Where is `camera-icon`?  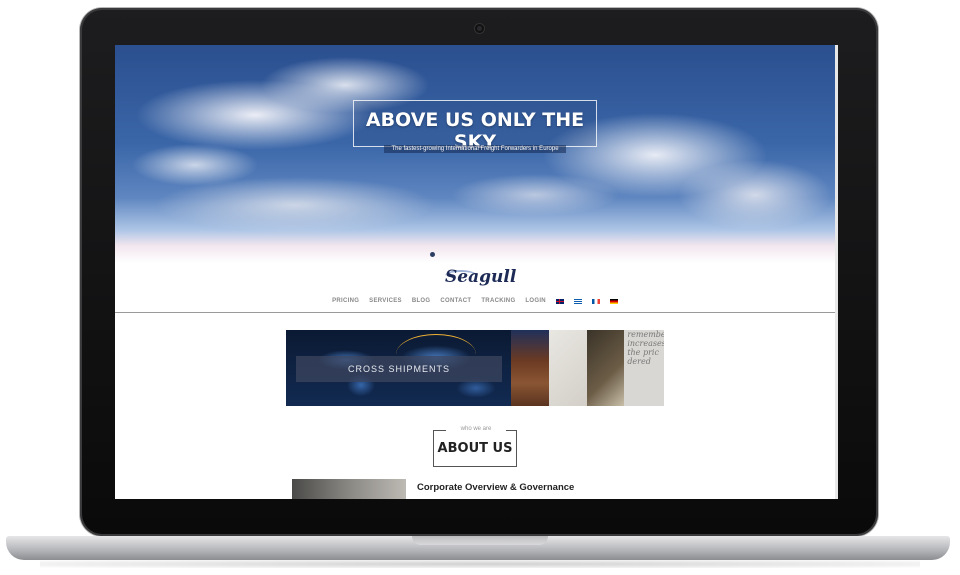 camera-icon is located at coordinates (479, 28).